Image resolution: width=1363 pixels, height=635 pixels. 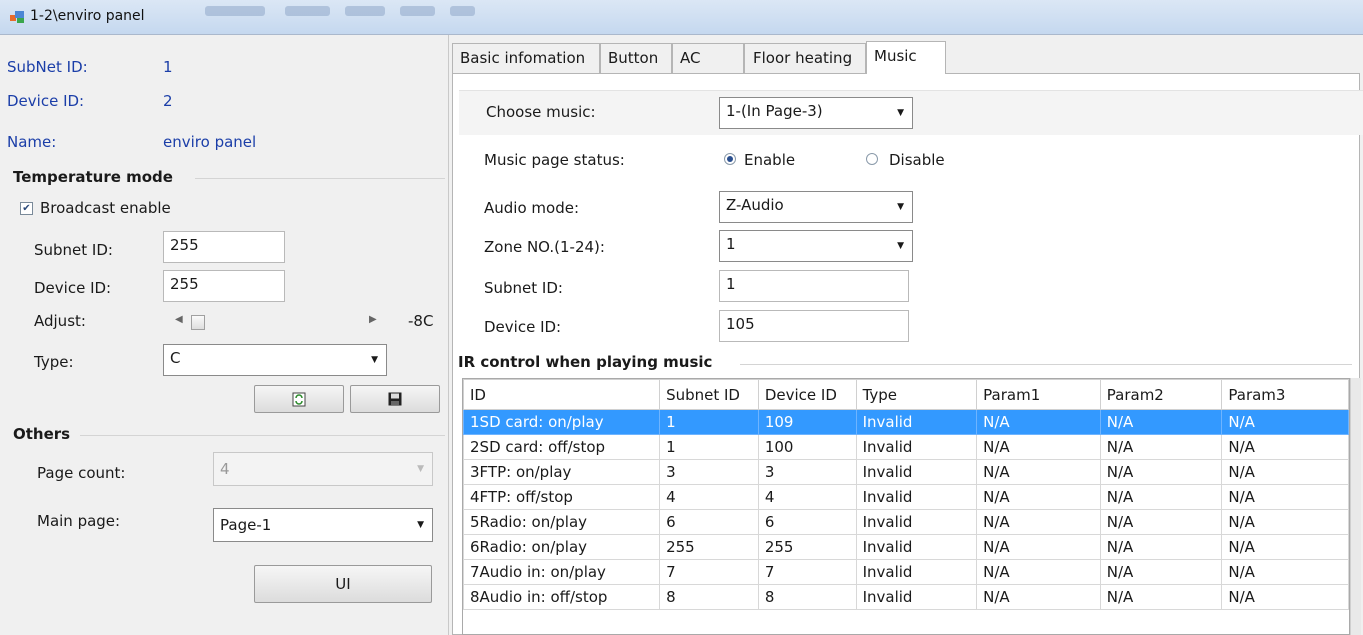 What do you see at coordinates (275, 360) in the screenshot?
I see `type-dropdown: C ▼` at bounding box center [275, 360].